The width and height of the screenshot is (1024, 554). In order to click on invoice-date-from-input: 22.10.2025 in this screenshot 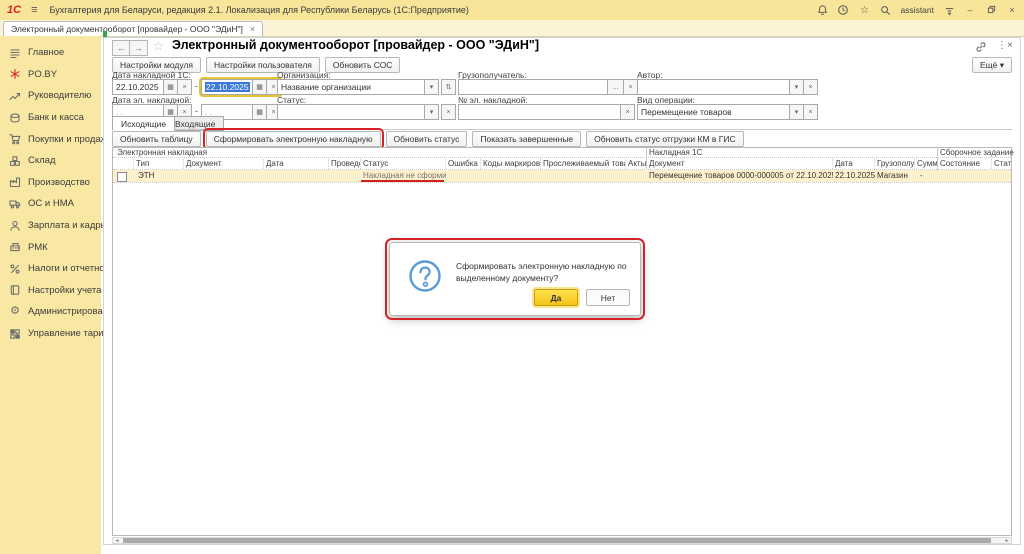, I will do `click(138, 87)`.